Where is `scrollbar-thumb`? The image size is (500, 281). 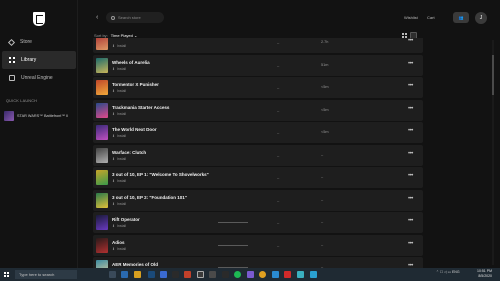
scrollbar-thumb is located at coordinates (493, 75).